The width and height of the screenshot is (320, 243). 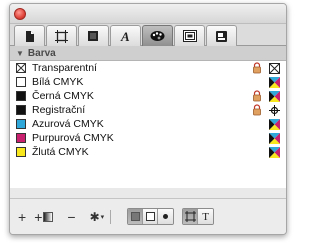 I want to click on tab-image, so click(x=189, y=35).